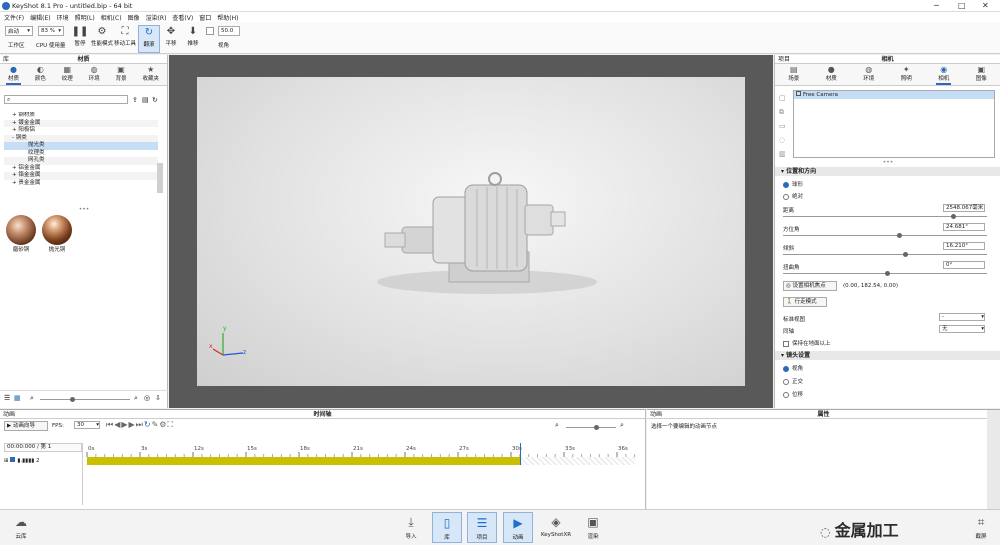  I want to click on tree-item: + 铬金金属, so click(81, 176).